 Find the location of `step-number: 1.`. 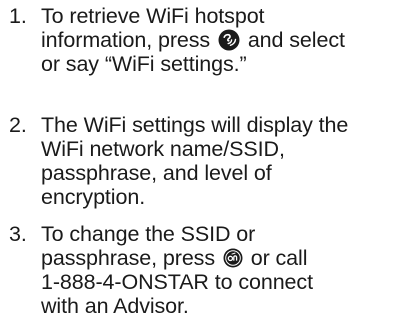

step-number: 1. is located at coordinates (18, 16).